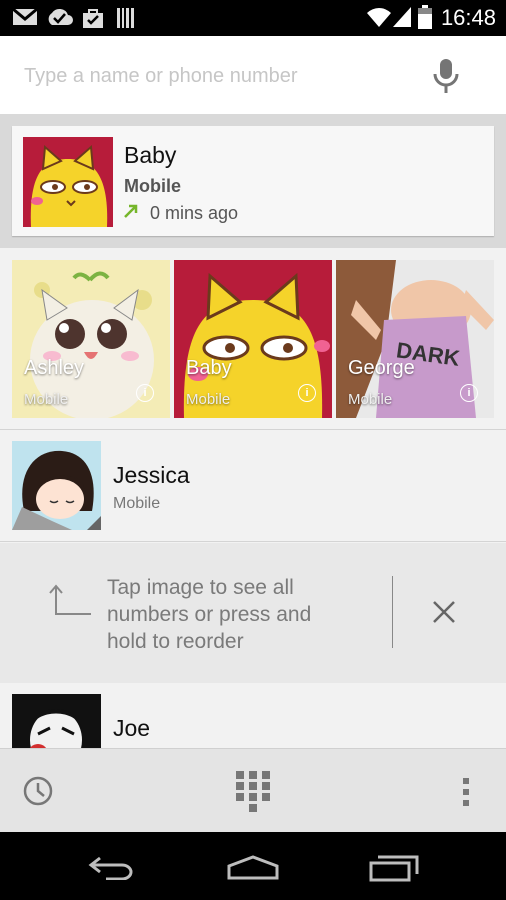 The image size is (506, 900). What do you see at coordinates (253, 541) in the screenshot?
I see `divider` at bounding box center [253, 541].